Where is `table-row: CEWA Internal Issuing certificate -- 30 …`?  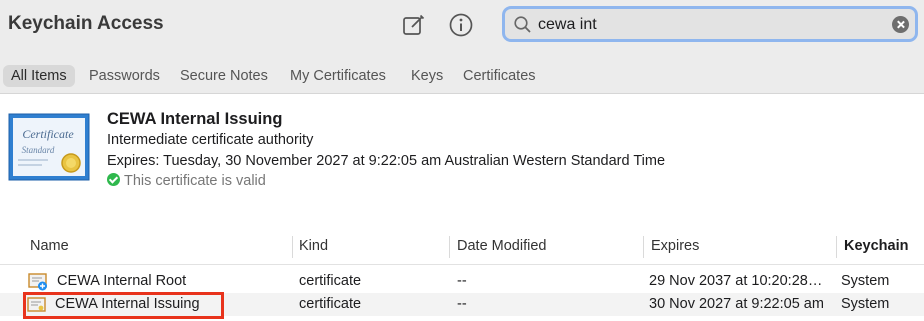 table-row: CEWA Internal Issuing certificate -- 30 … is located at coordinates (462, 304).